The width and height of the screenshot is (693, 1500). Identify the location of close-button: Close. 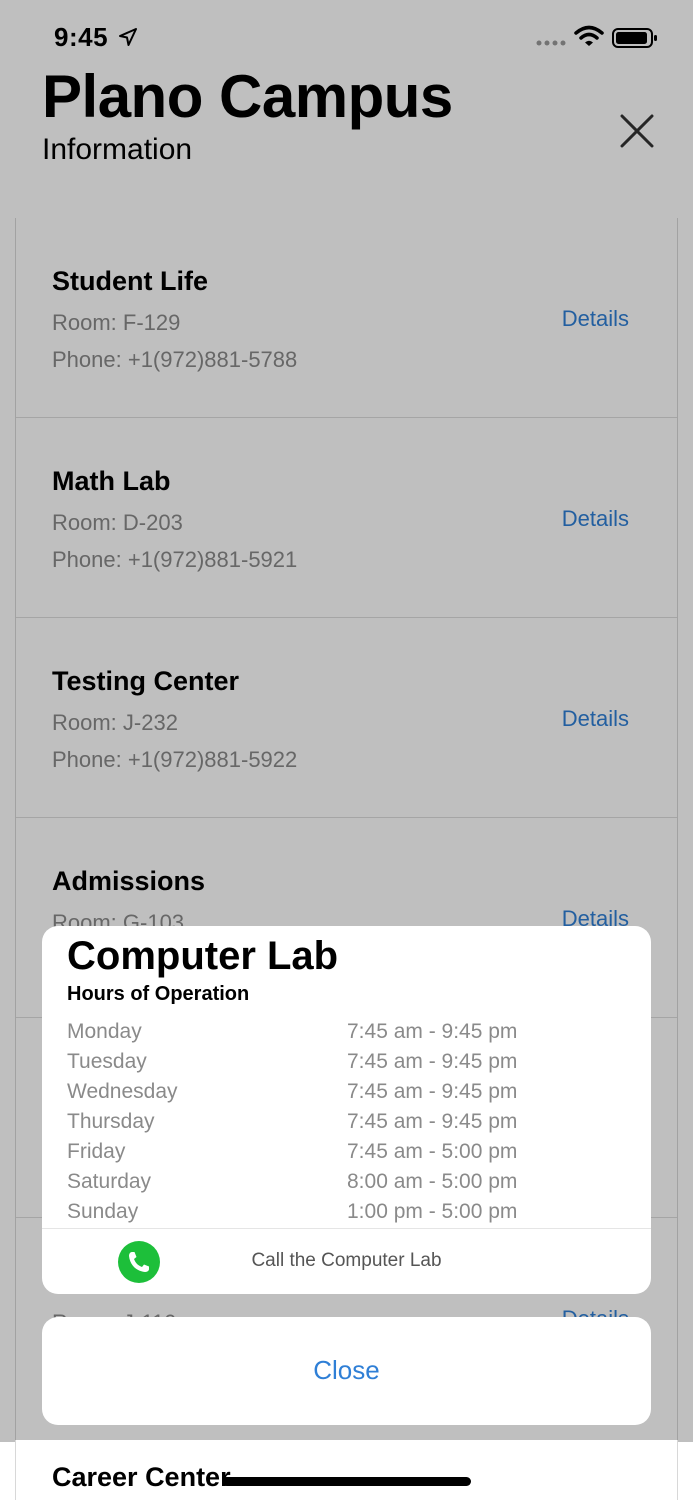
(346, 1371).